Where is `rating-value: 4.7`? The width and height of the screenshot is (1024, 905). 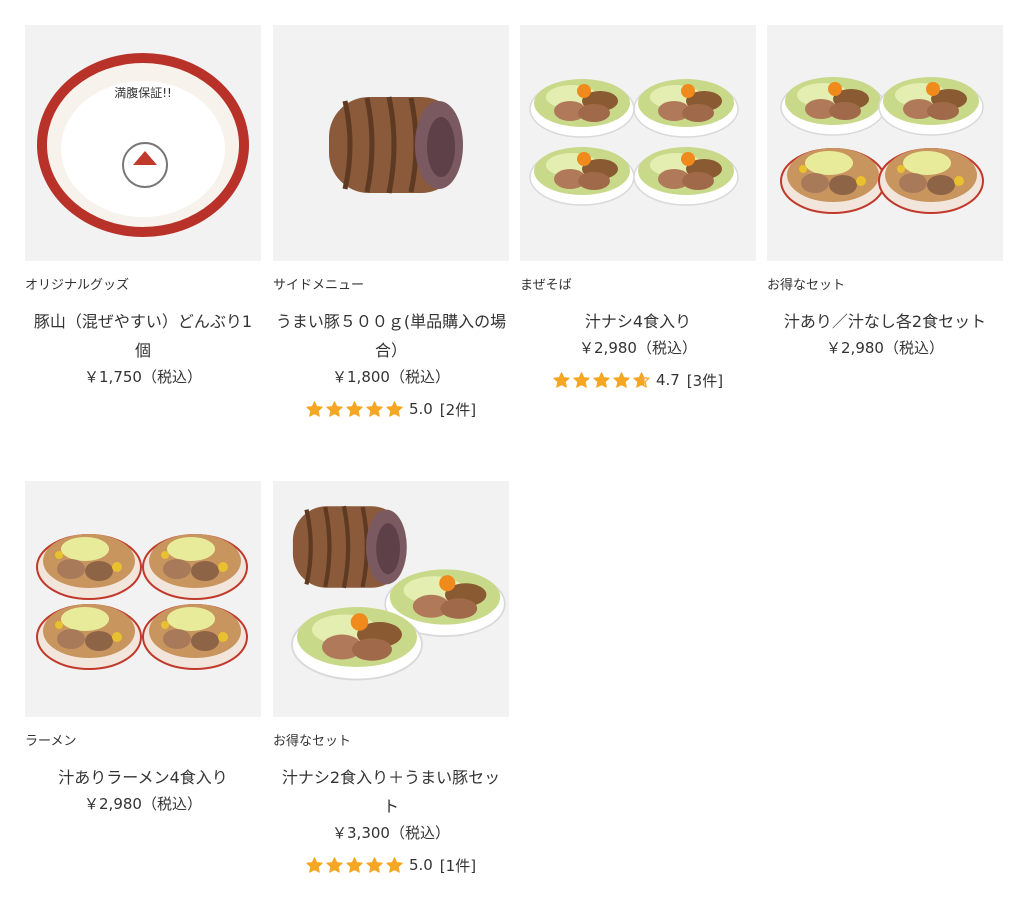 rating-value: 4.7 is located at coordinates (667, 380).